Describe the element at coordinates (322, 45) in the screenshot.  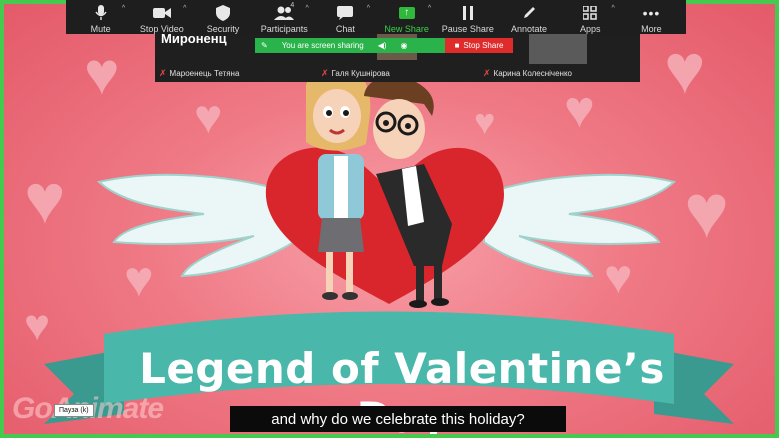
I see `sharing-status-text: You are screen sharing` at that location.